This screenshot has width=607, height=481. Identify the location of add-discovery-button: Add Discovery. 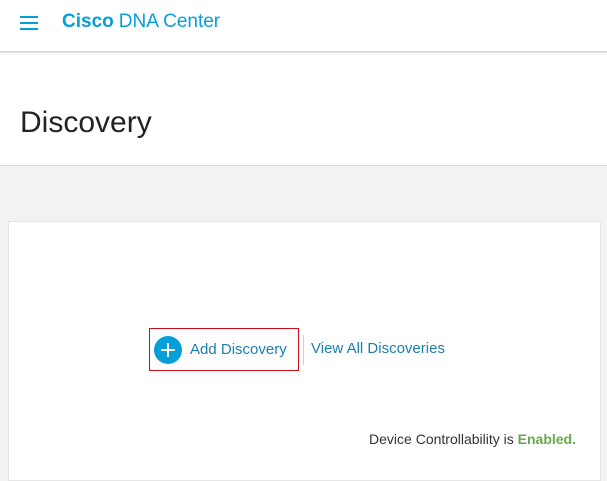
(224, 349).